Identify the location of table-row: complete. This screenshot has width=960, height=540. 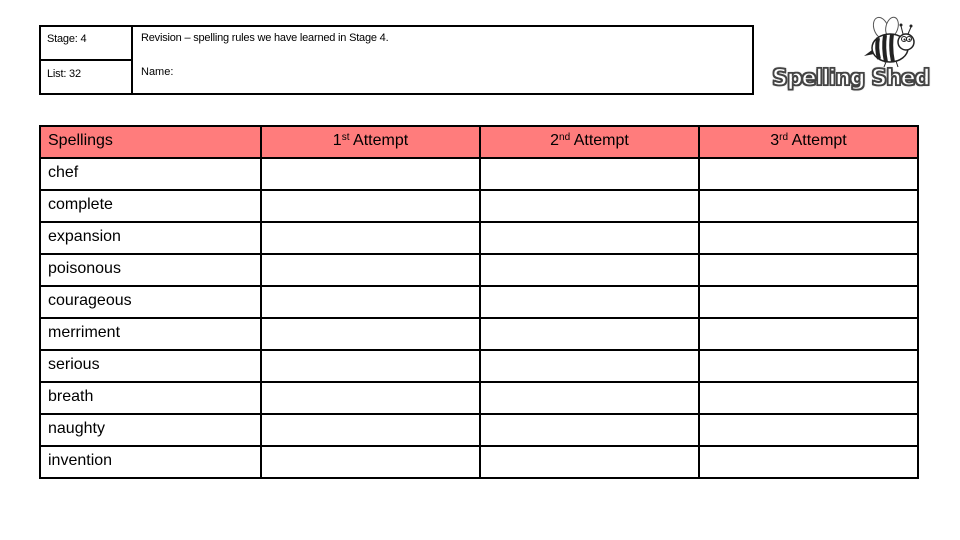
(479, 206).